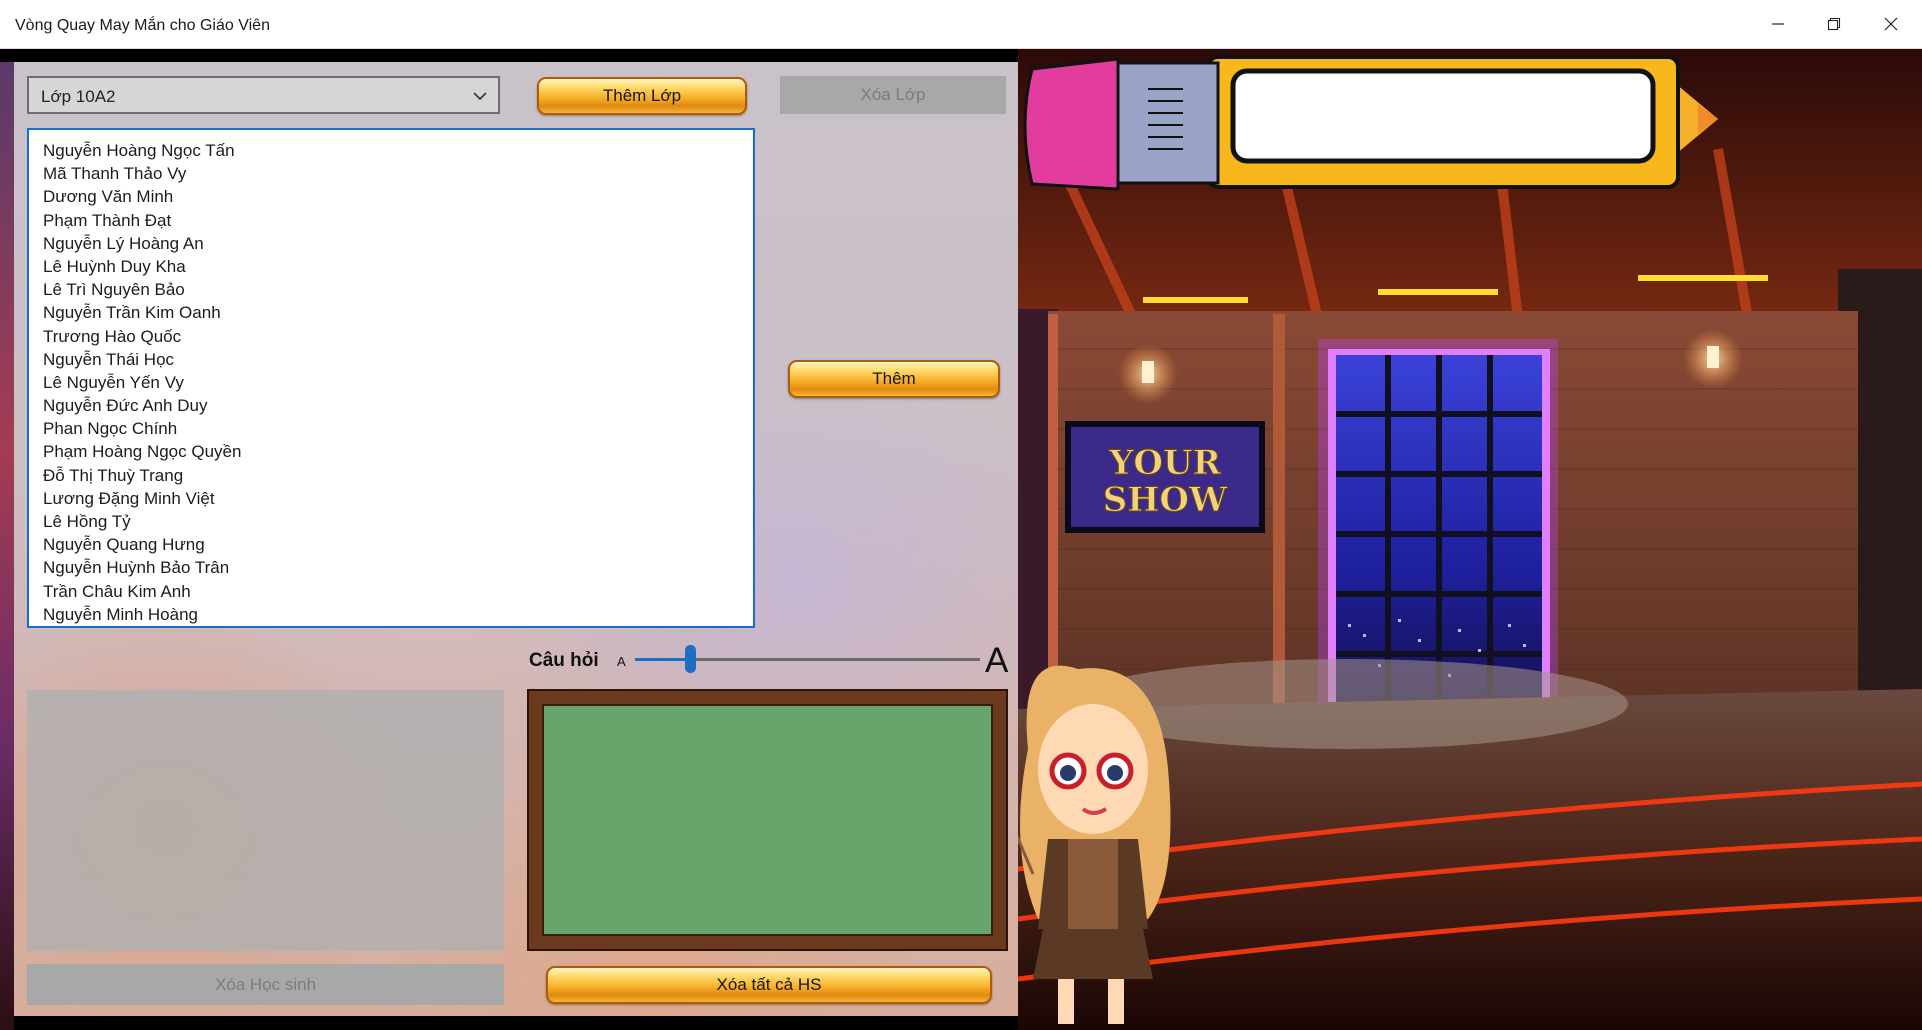 Image resolution: width=1922 pixels, height=1030 pixels. I want to click on student-list-item: Đỗ Thị Thuỳ Trang, so click(391, 475).